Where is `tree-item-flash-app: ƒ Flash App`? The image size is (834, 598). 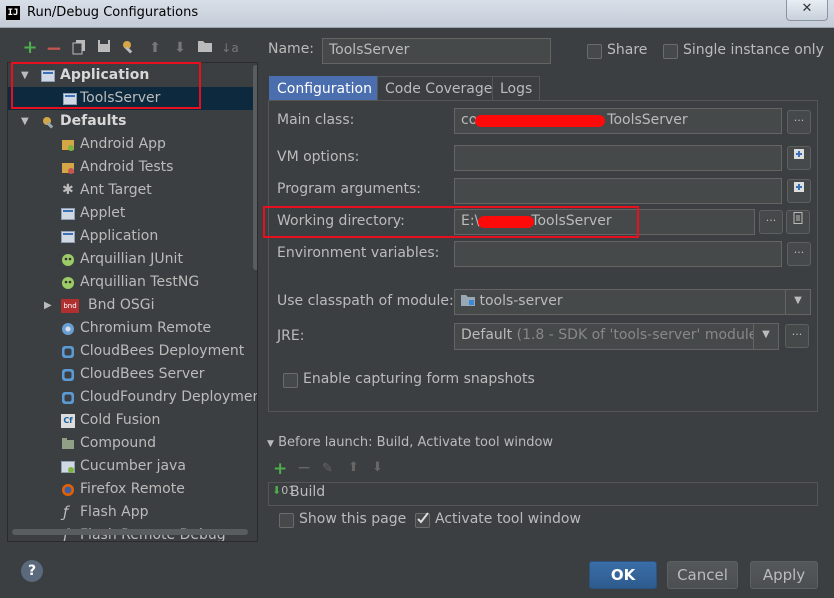
tree-item-flash-app: ƒ Flash App is located at coordinates (127, 512).